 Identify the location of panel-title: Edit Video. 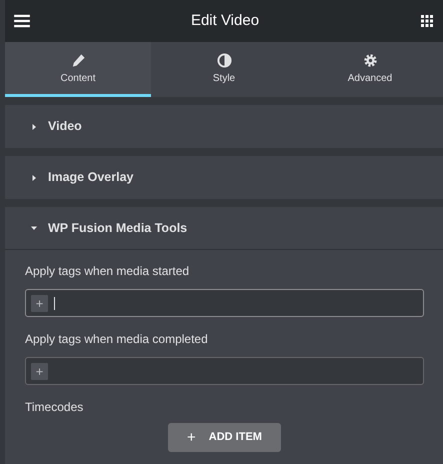
(225, 20).